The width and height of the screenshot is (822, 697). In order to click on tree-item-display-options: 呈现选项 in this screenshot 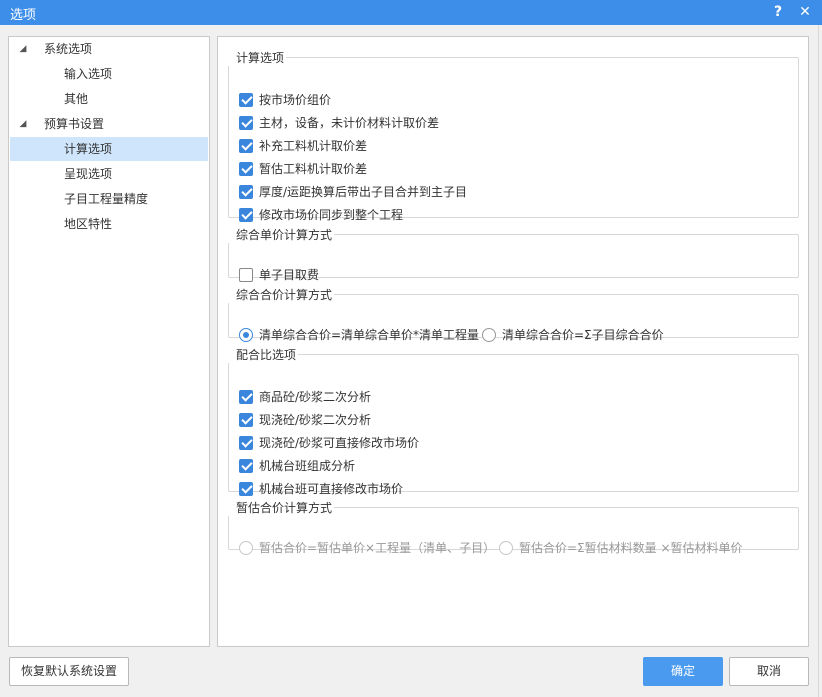, I will do `click(109, 174)`.